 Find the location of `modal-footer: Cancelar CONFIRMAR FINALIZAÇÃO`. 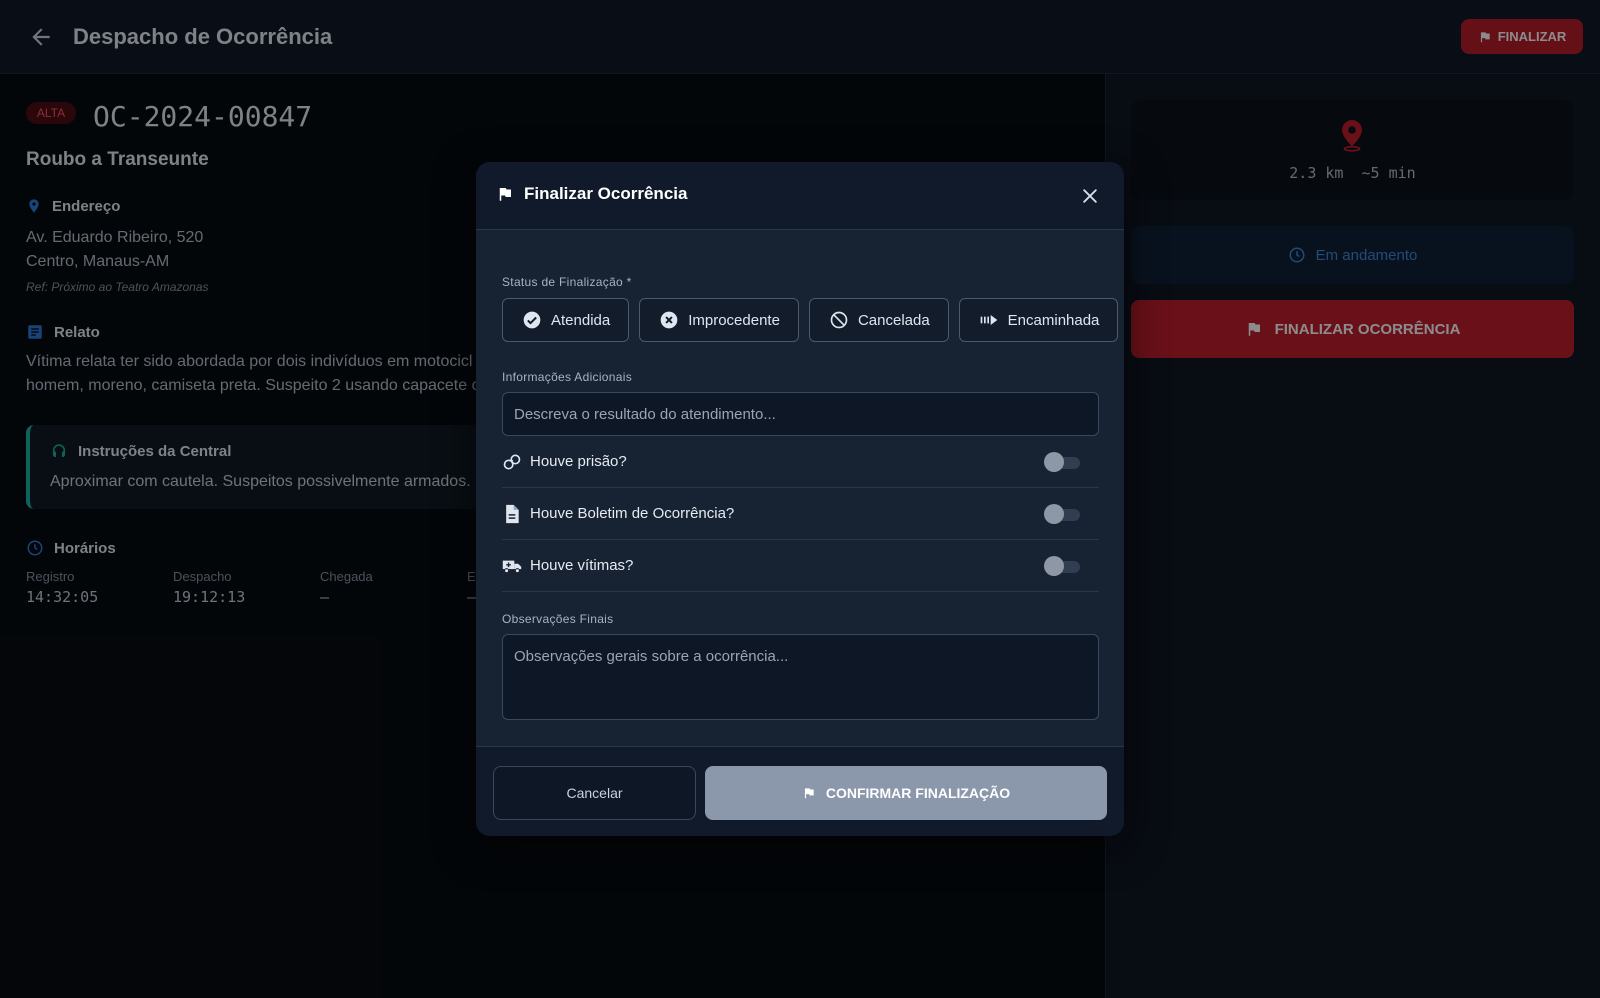

modal-footer: Cancelar CONFIRMAR FINALIZAÇÃO is located at coordinates (800, 791).